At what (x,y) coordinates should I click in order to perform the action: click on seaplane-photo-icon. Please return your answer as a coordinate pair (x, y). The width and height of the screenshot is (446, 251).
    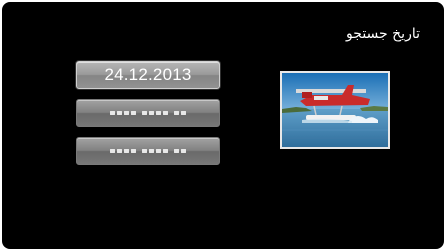
    Looking at the image, I should click on (335, 110).